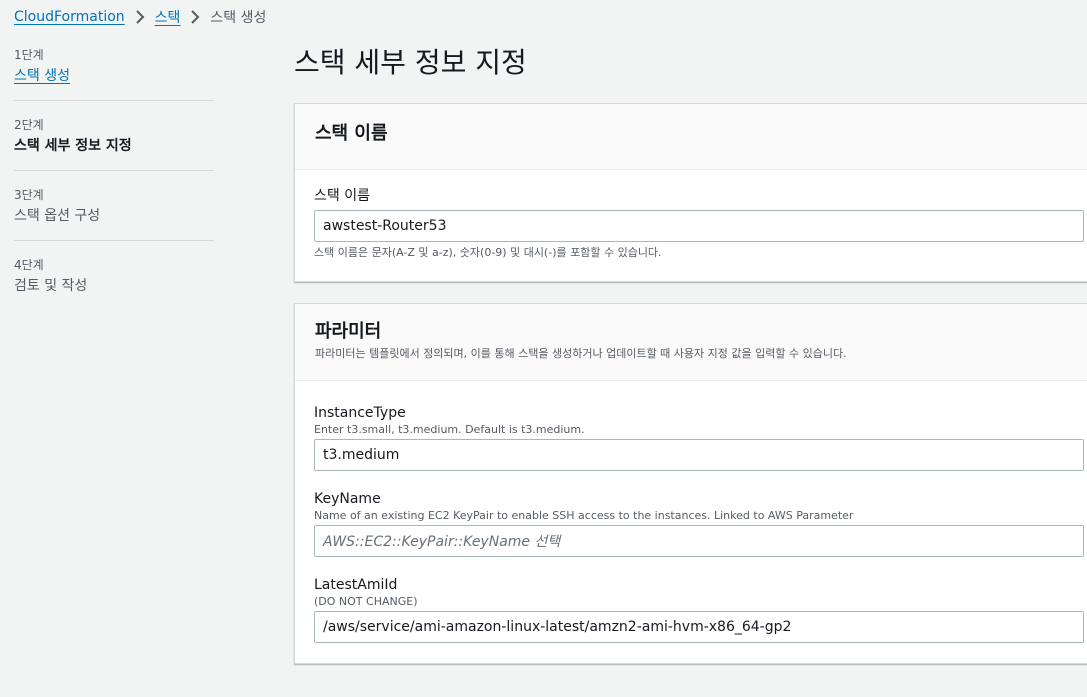 The image size is (1087, 697). What do you see at coordinates (356, 585) in the screenshot?
I see `field-label: LatestAmiId` at bounding box center [356, 585].